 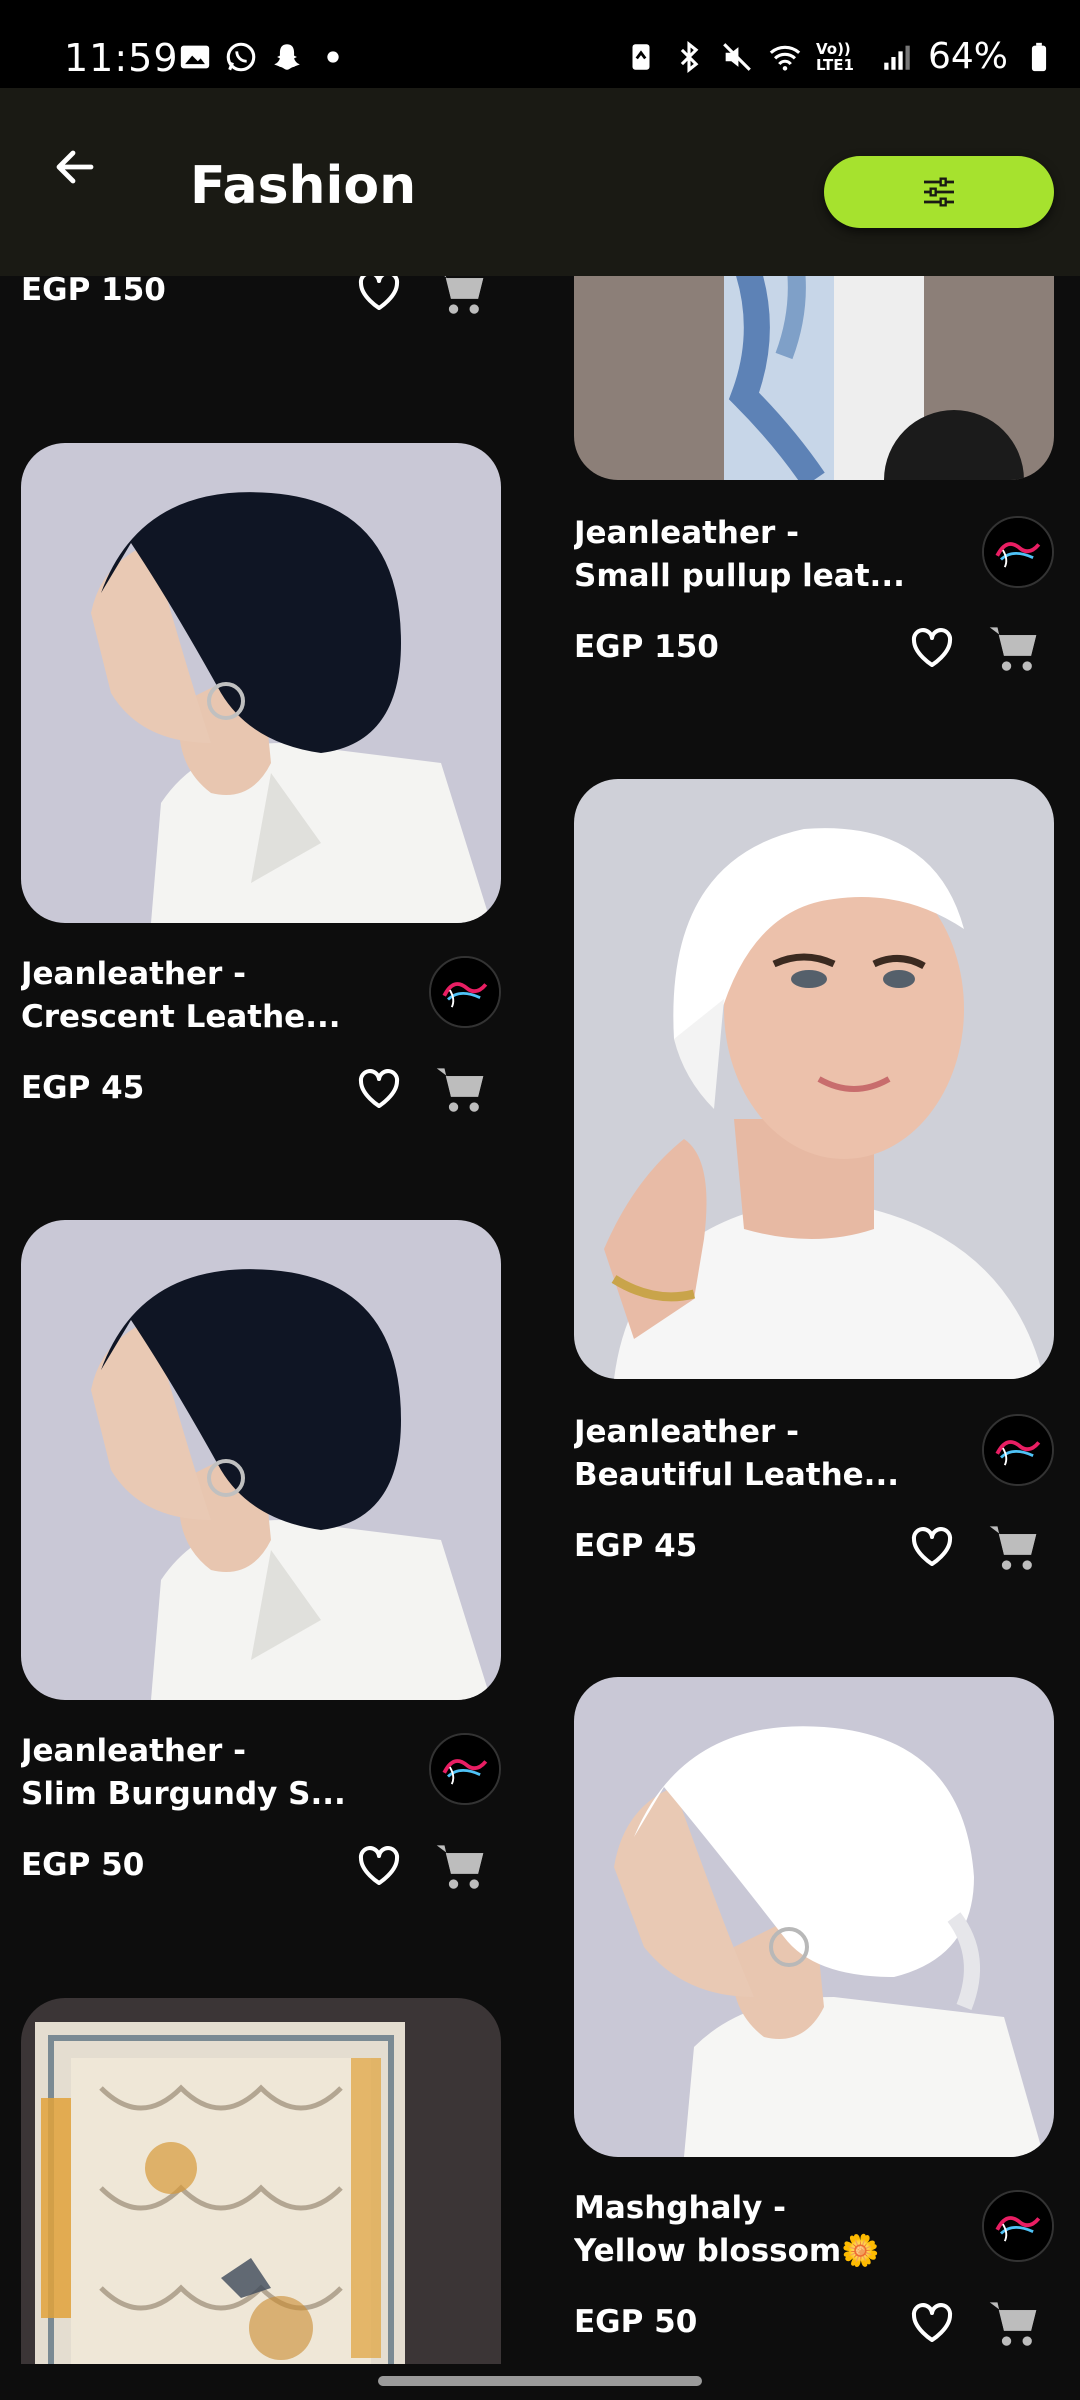 I want to click on product-card: Jeanleather - Slim Burgundy S... EGP 50, so click(x=261, y=1554).